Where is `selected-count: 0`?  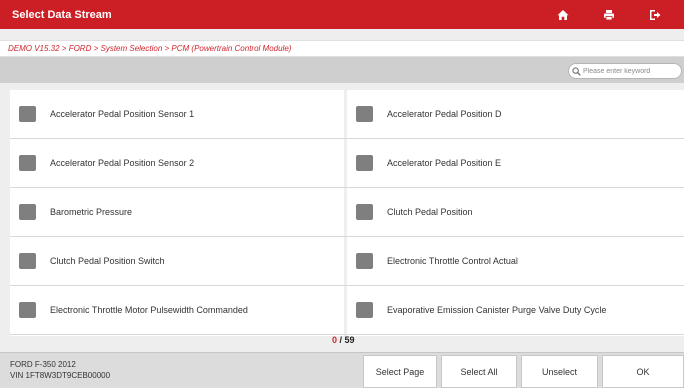
selected-count: 0 is located at coordinates (335, 340).